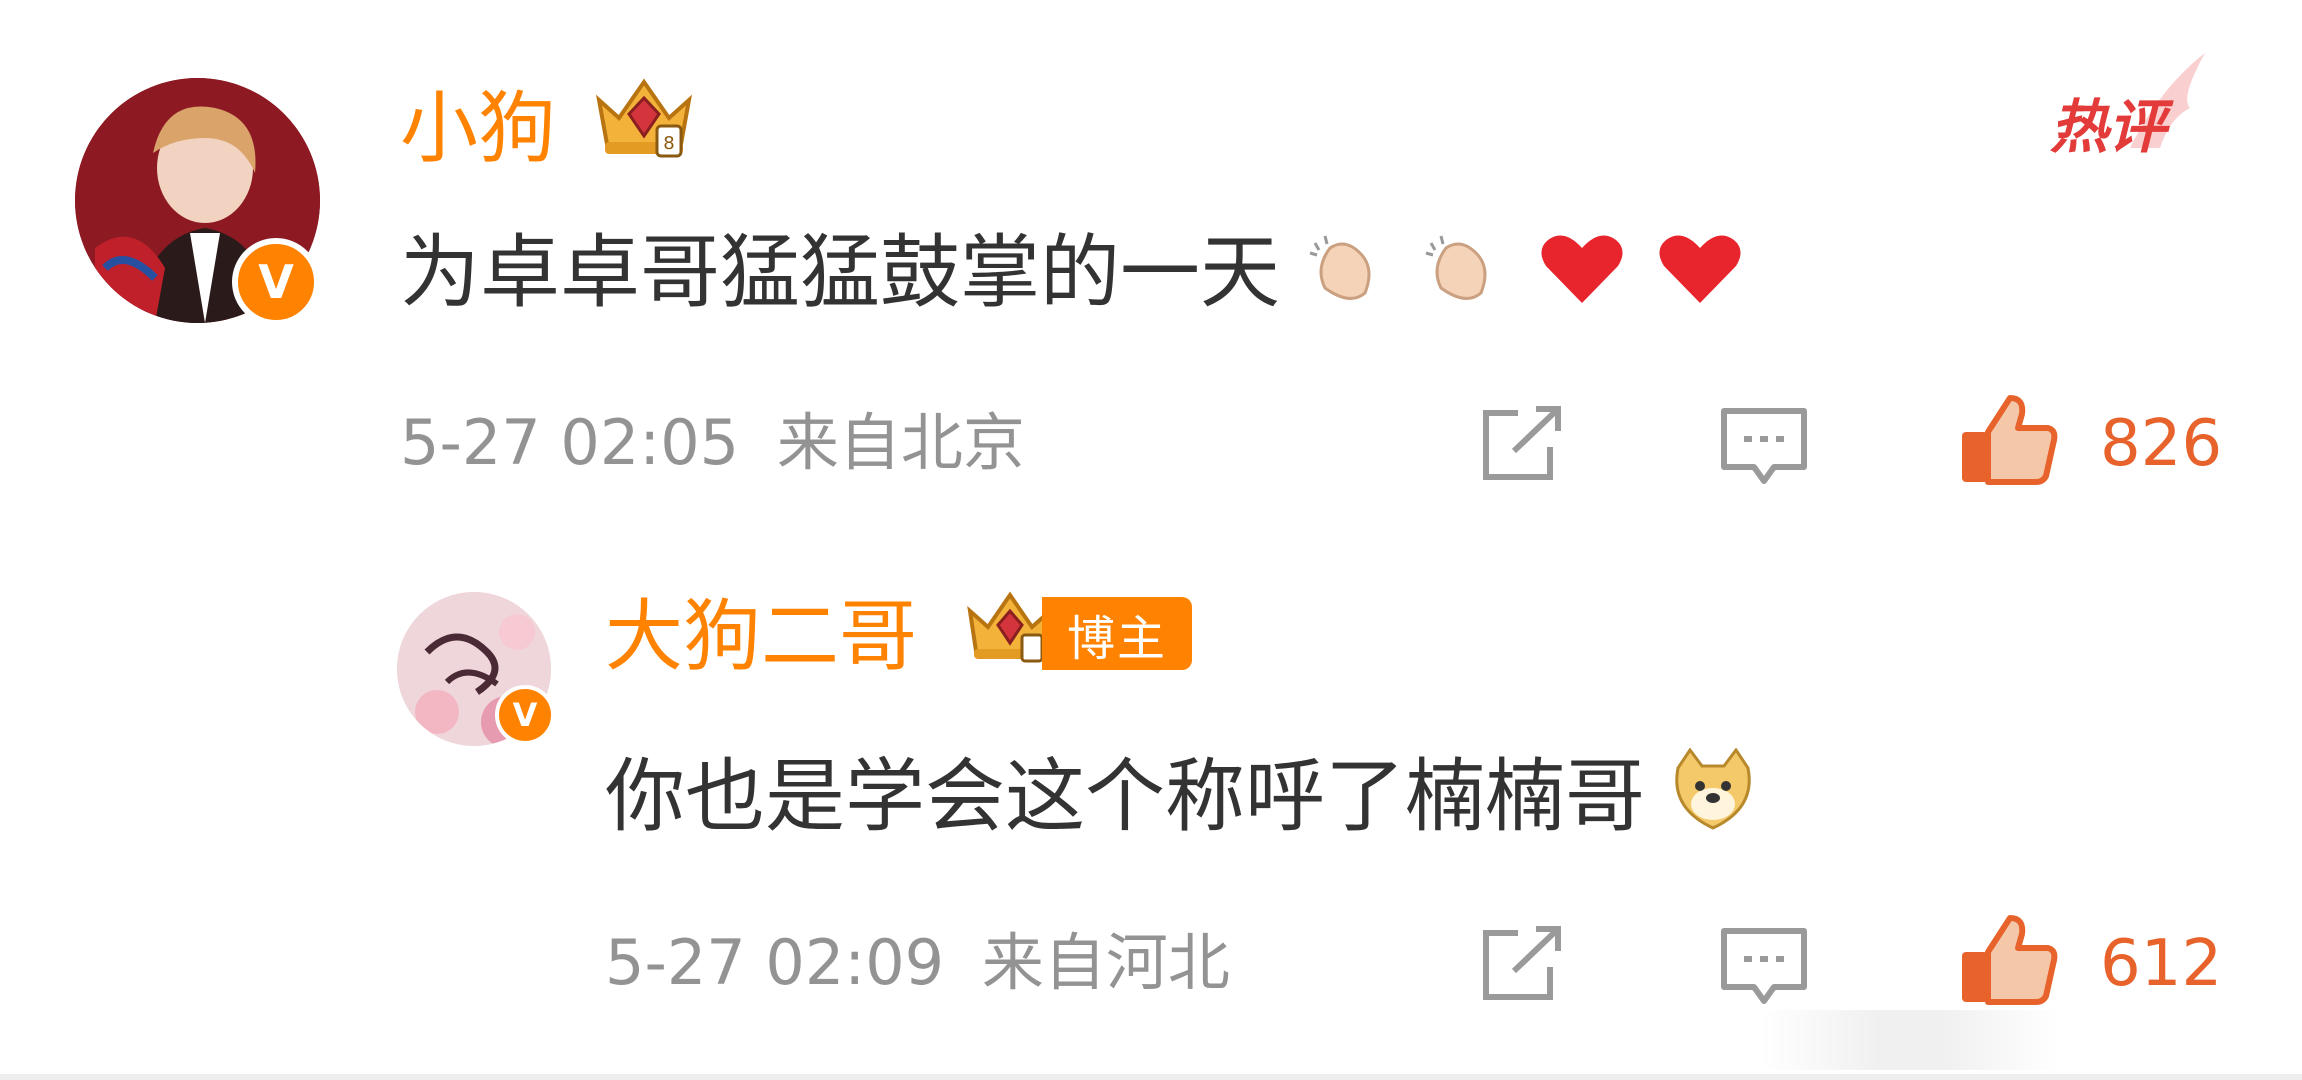  I want to click on svg-text: 8, so click(668, 143).